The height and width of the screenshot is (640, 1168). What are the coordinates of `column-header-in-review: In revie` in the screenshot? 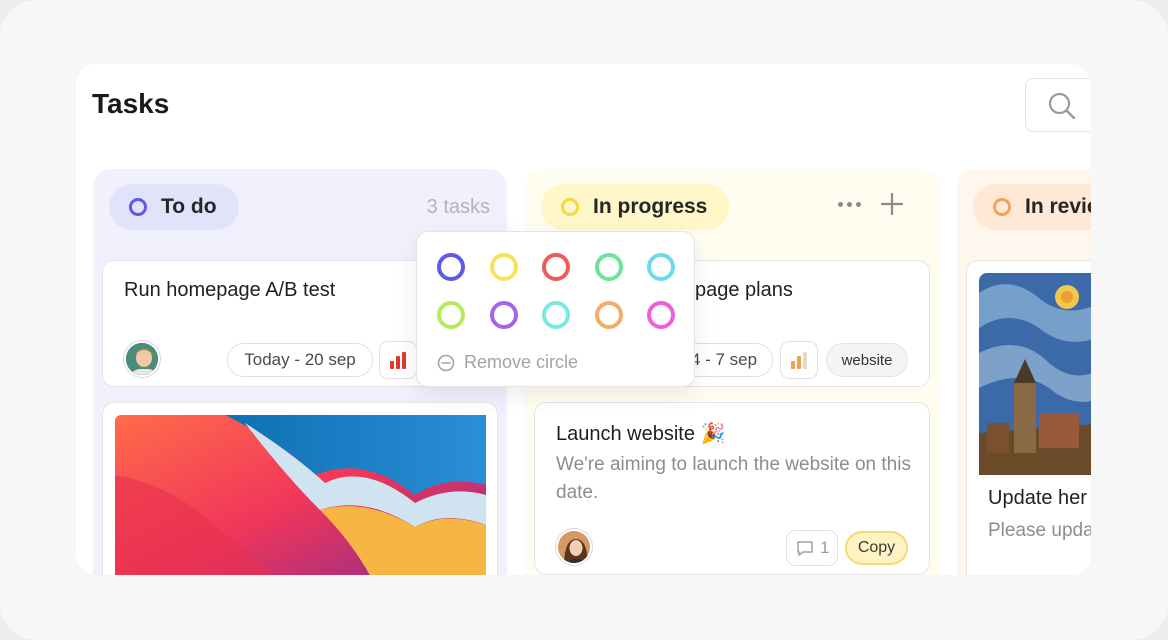 It's located at (1032, 207).